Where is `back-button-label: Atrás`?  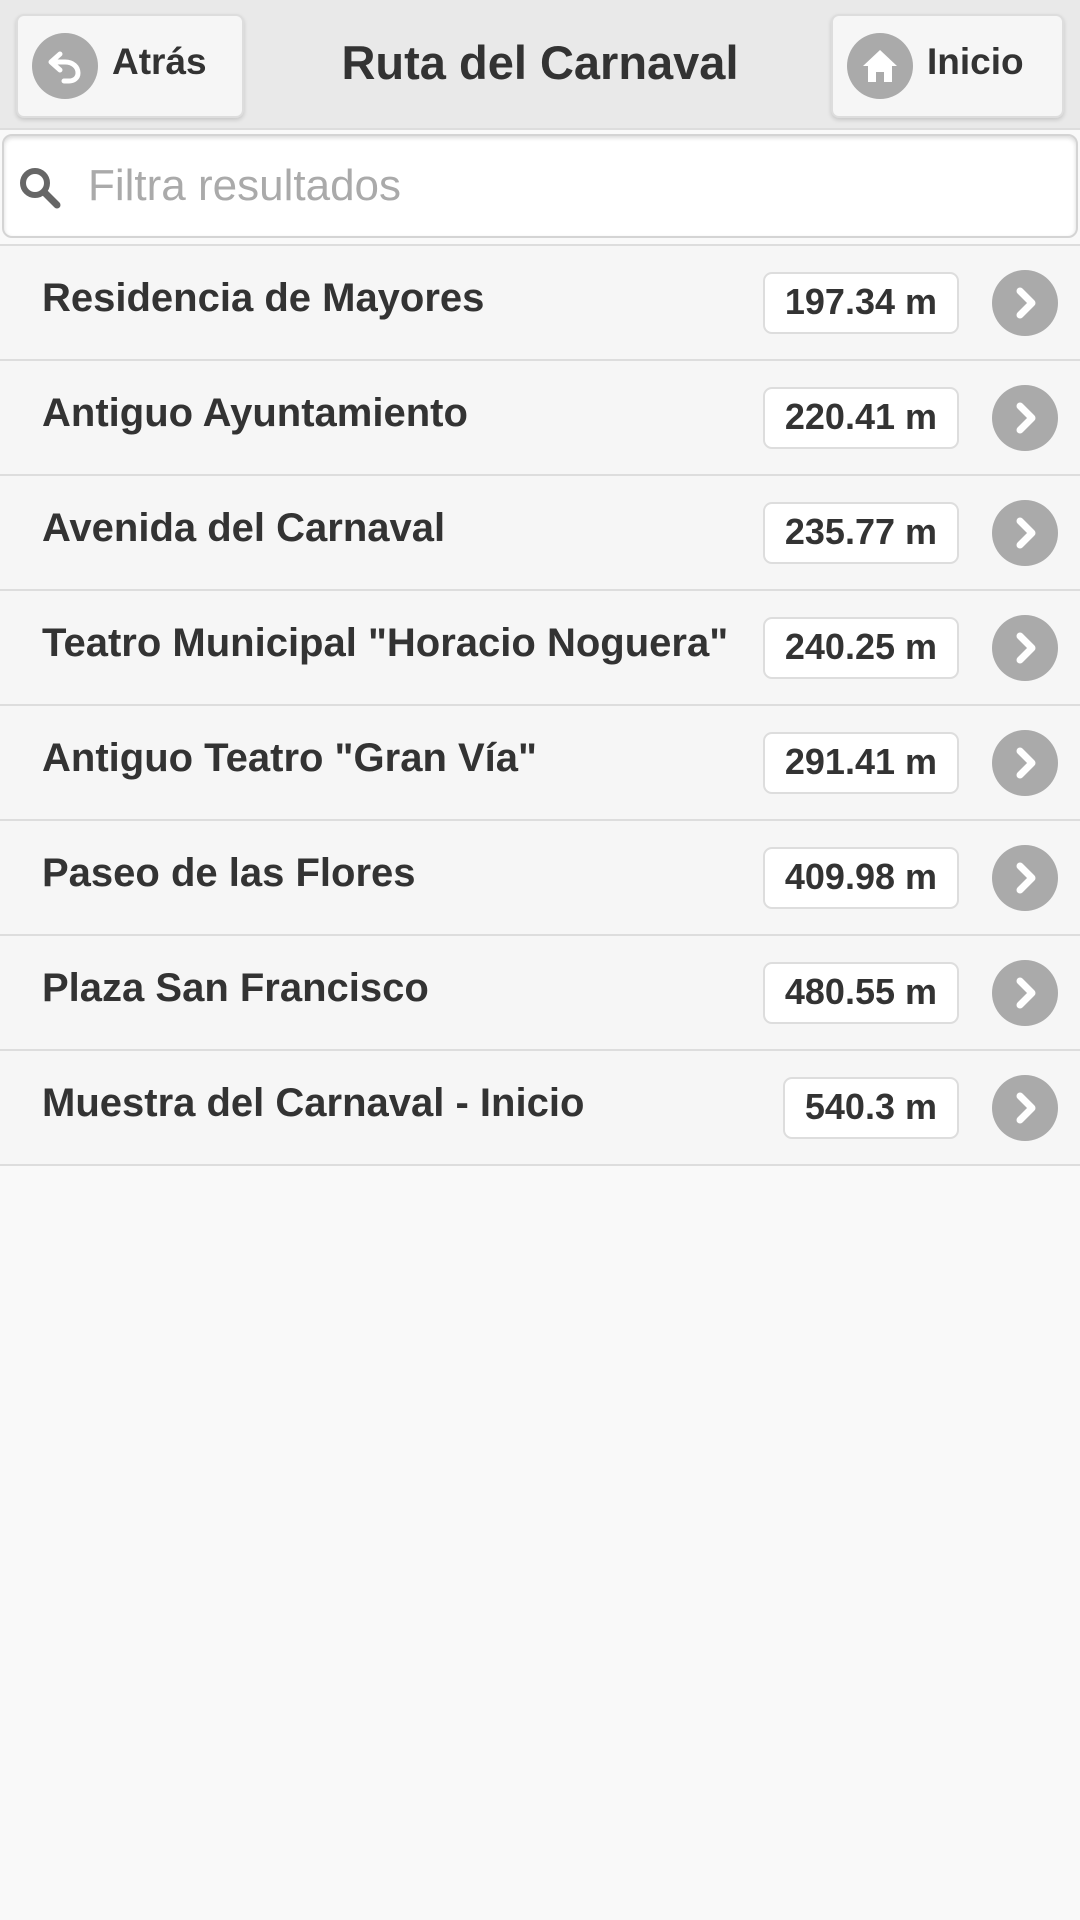 back-button-label: Atrás is located at coordinates (159, 61).